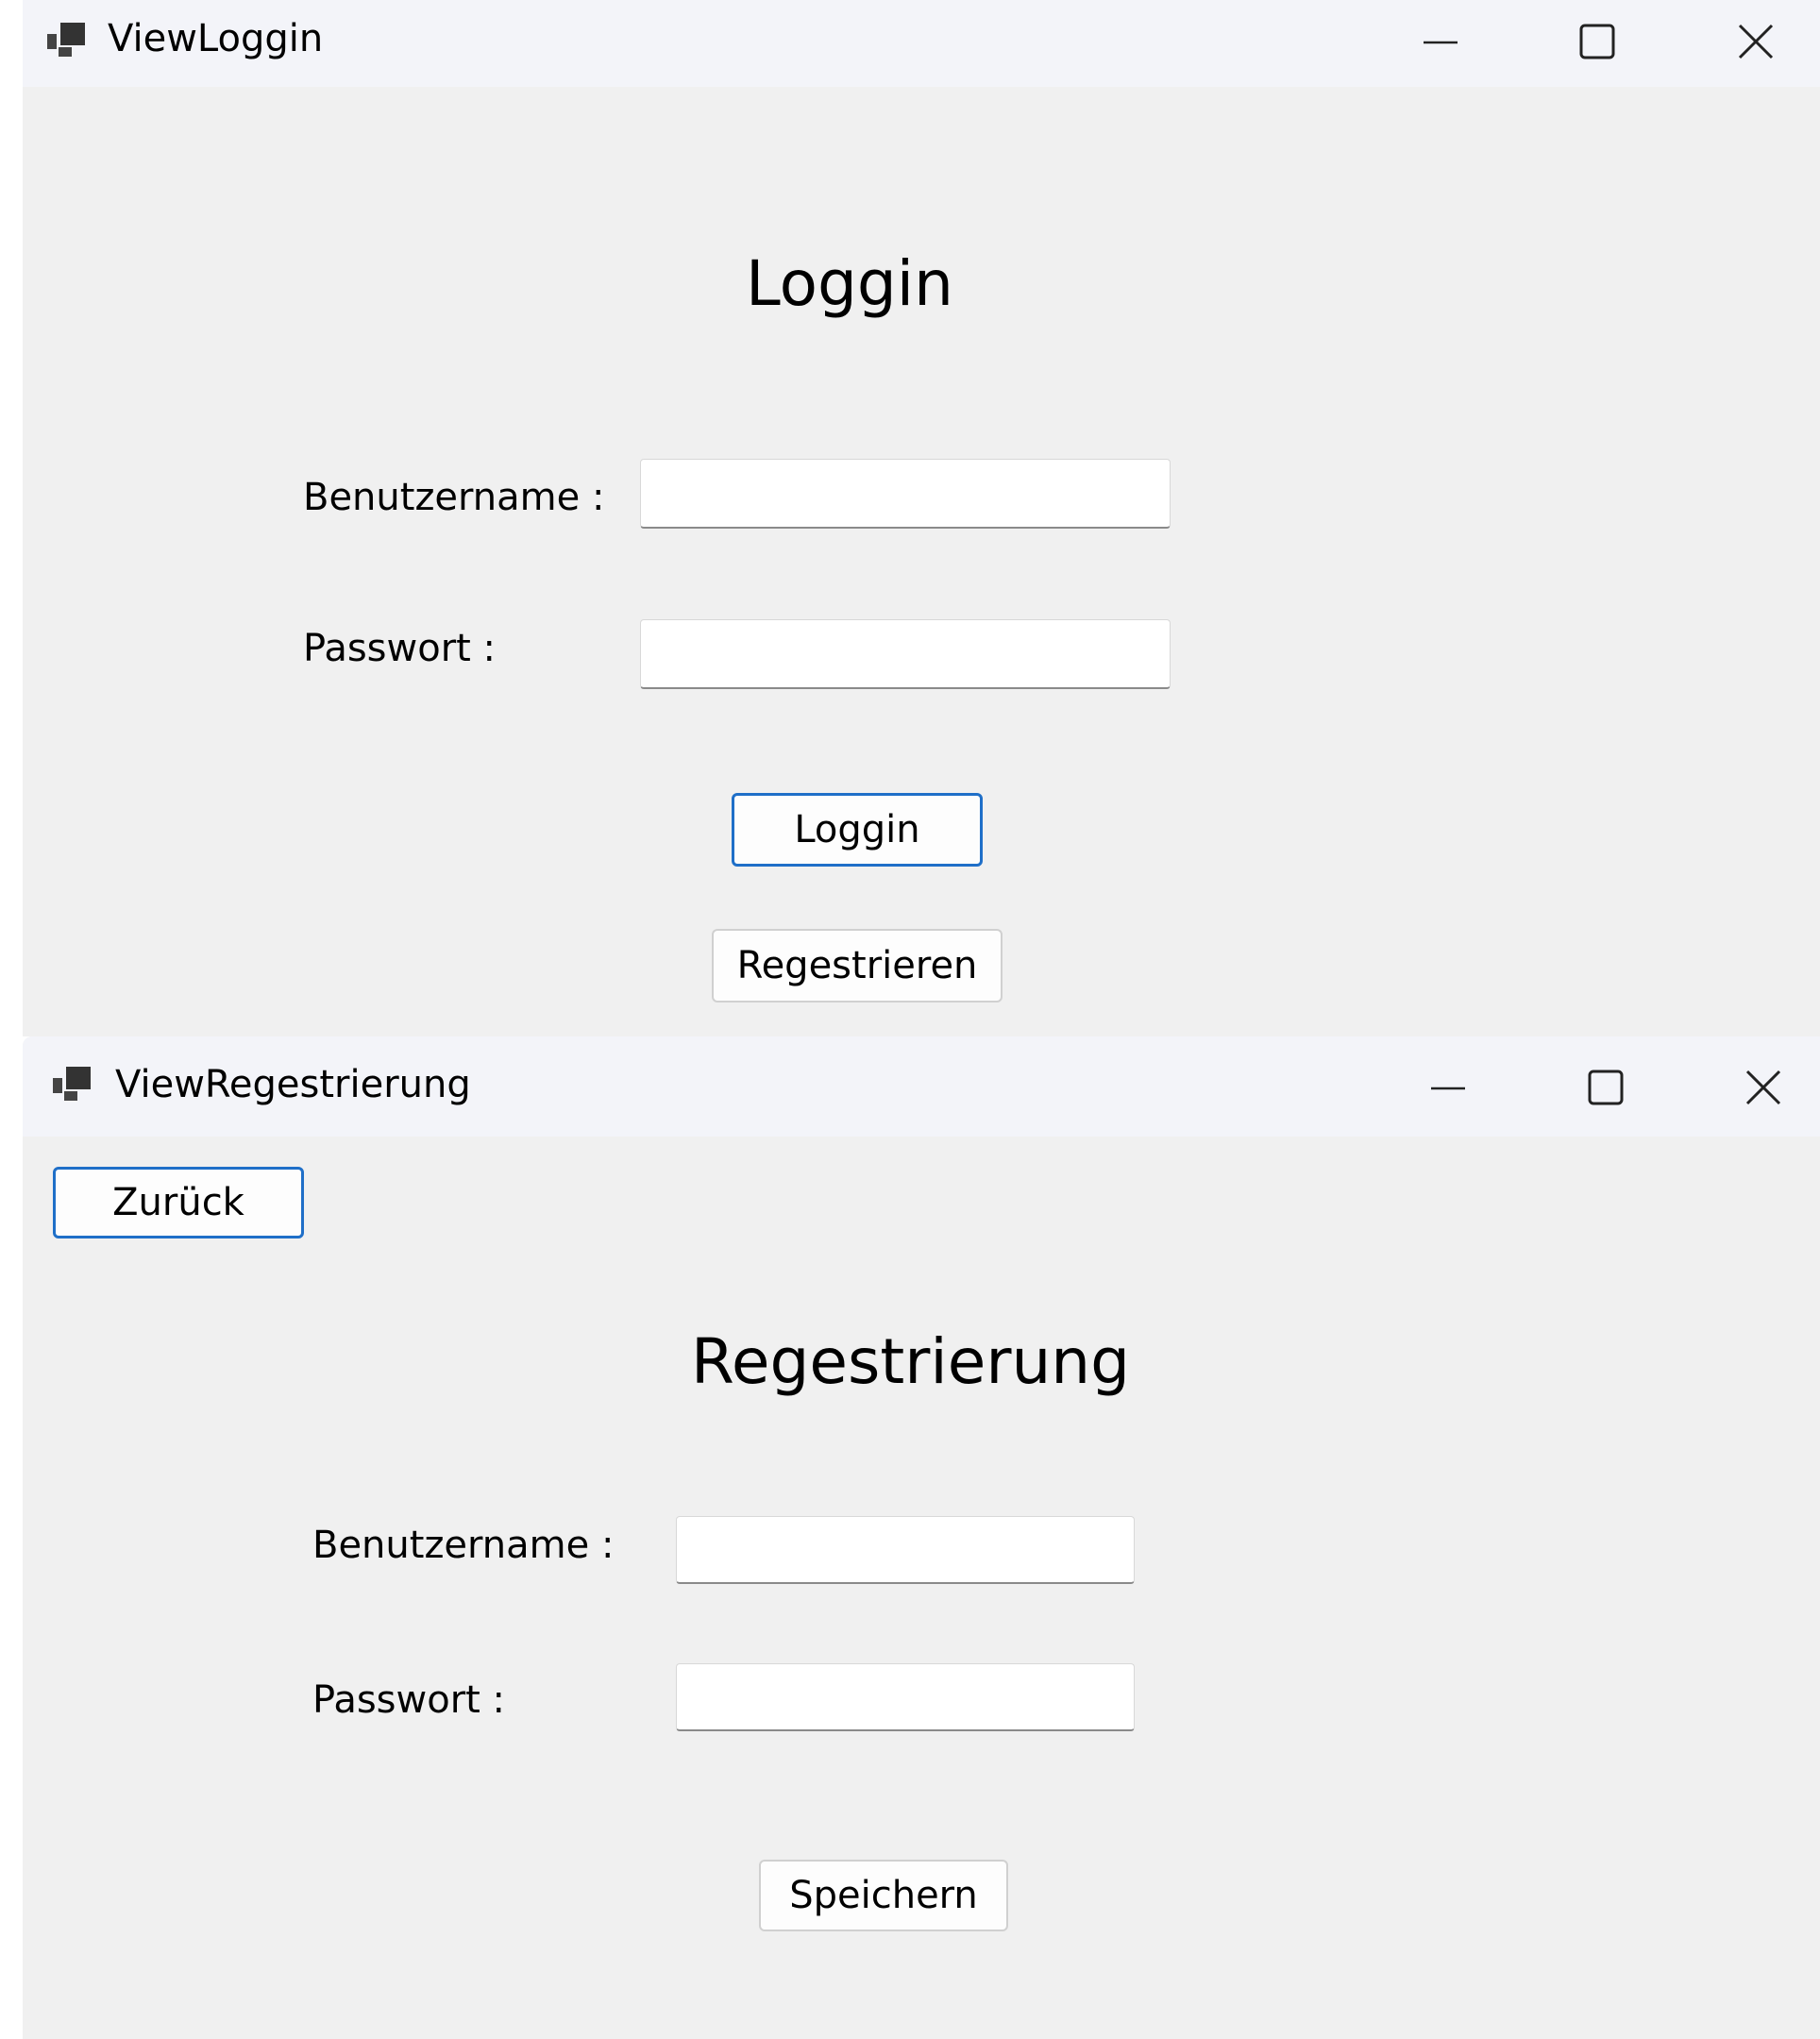  I want to click on login-minimize-button, so click(1440, 41).